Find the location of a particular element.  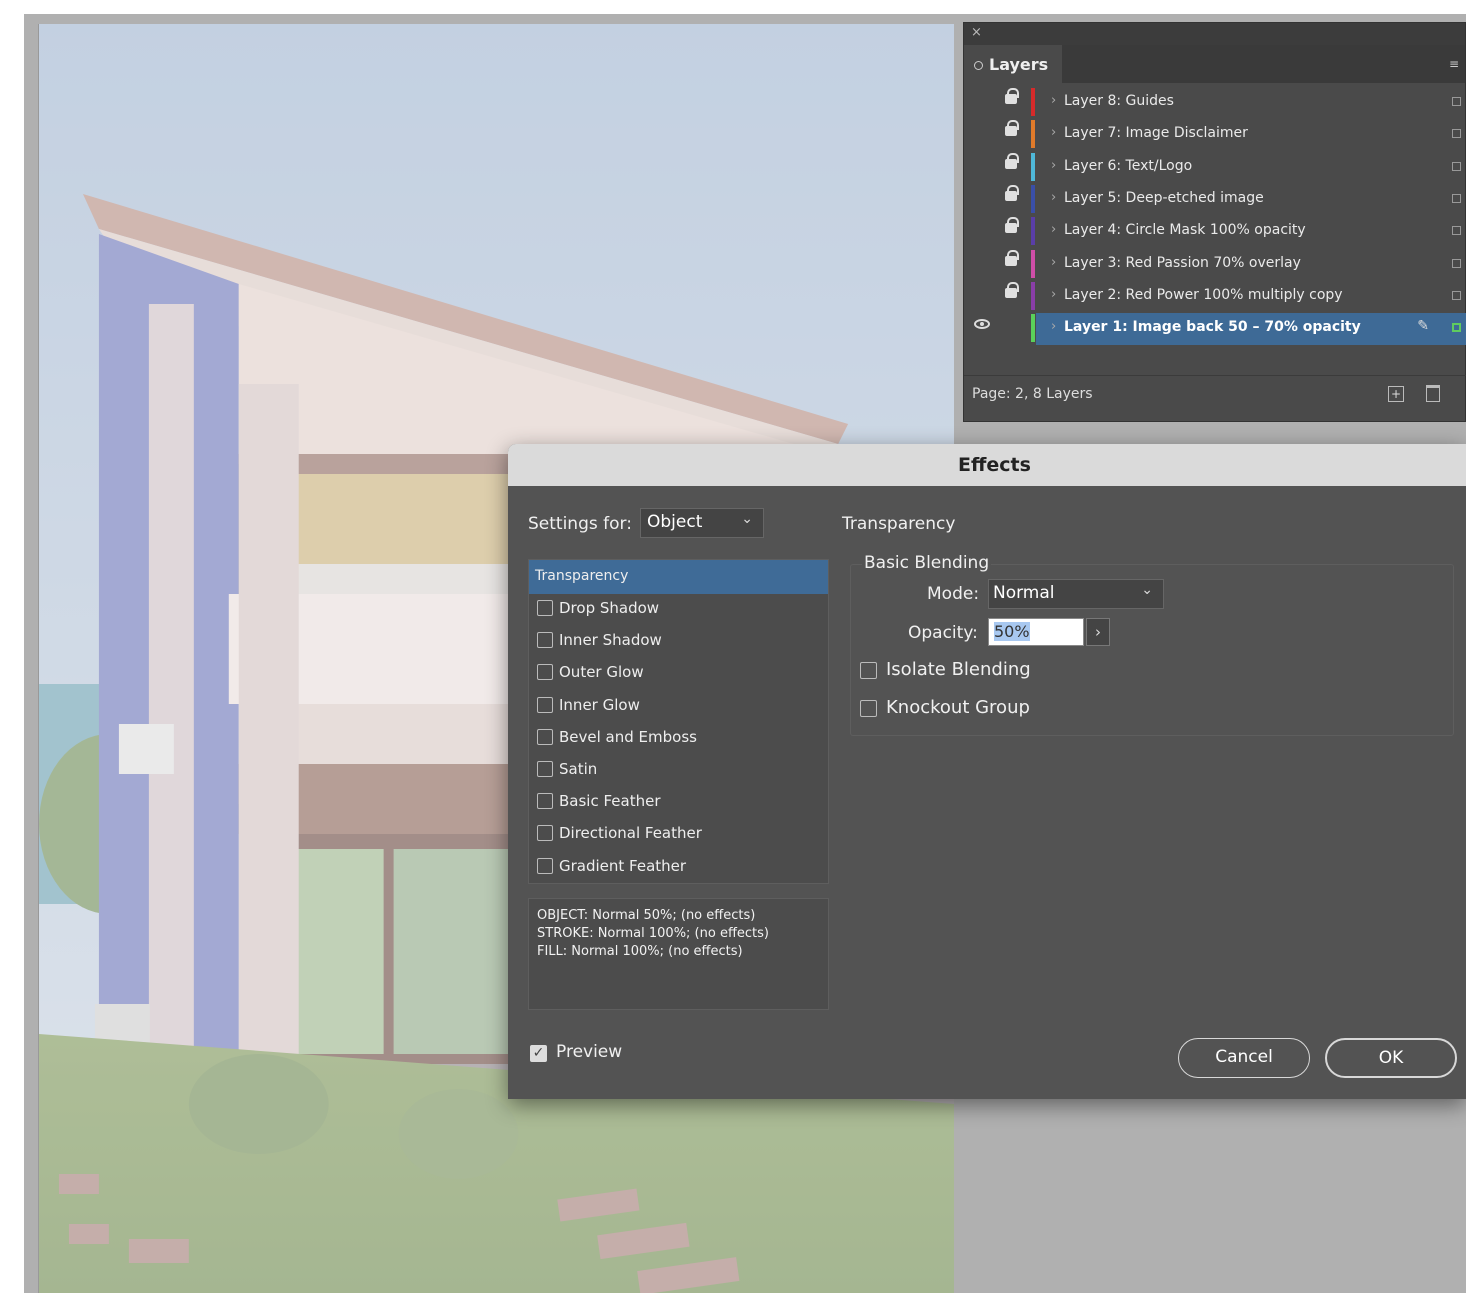

opacity-slider-toggle: › is located at coordinates (1098, 632).